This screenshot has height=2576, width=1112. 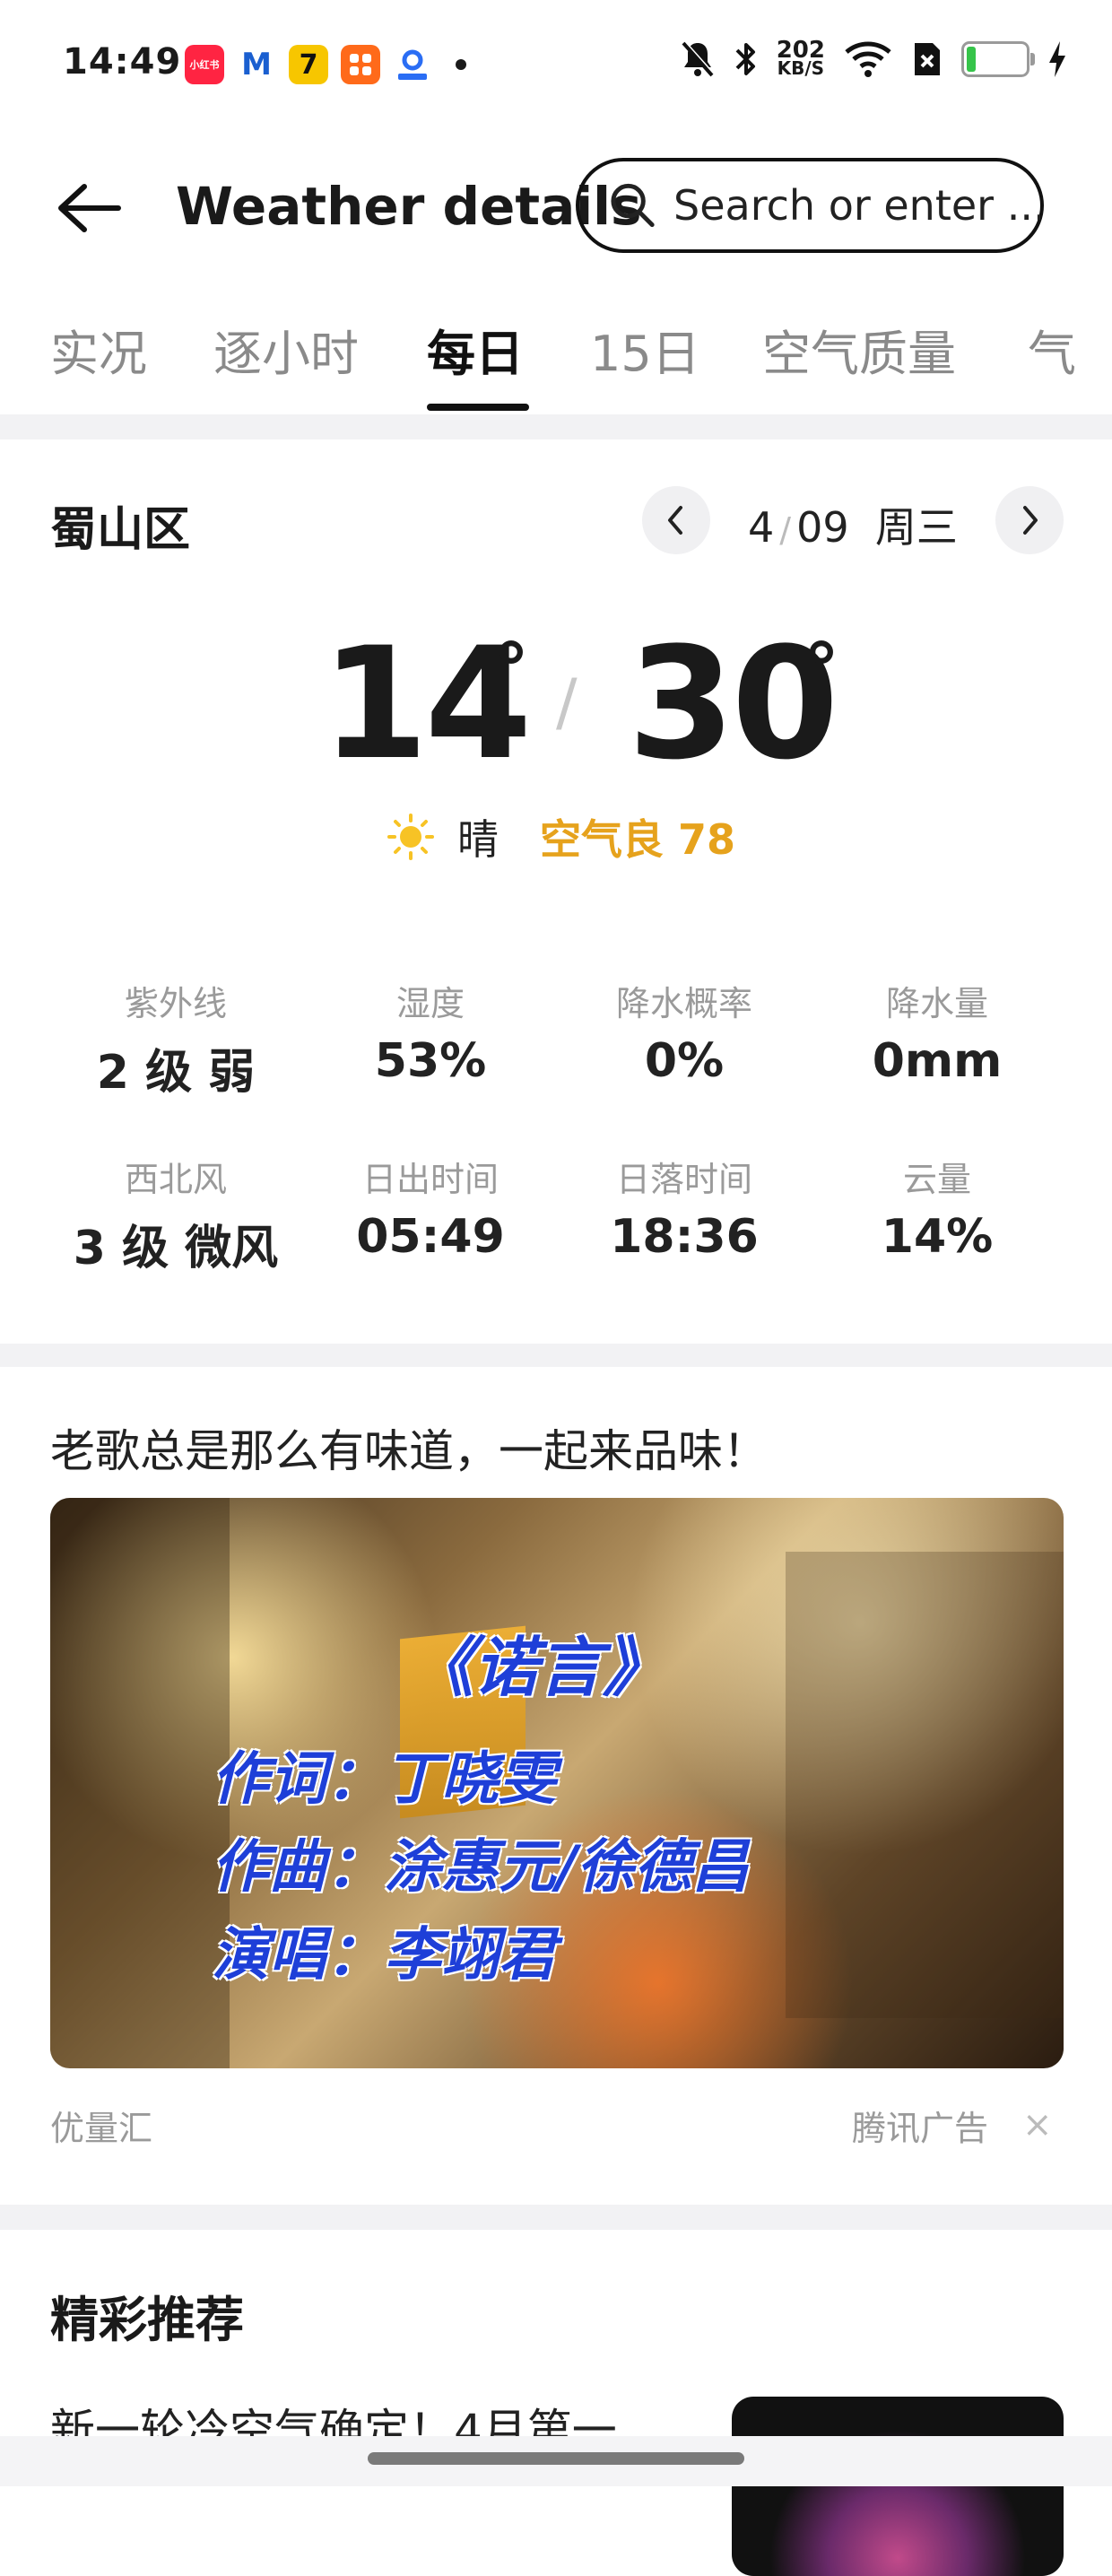 I want to click on metric-label: 云量, so click(x=936, y=1179).